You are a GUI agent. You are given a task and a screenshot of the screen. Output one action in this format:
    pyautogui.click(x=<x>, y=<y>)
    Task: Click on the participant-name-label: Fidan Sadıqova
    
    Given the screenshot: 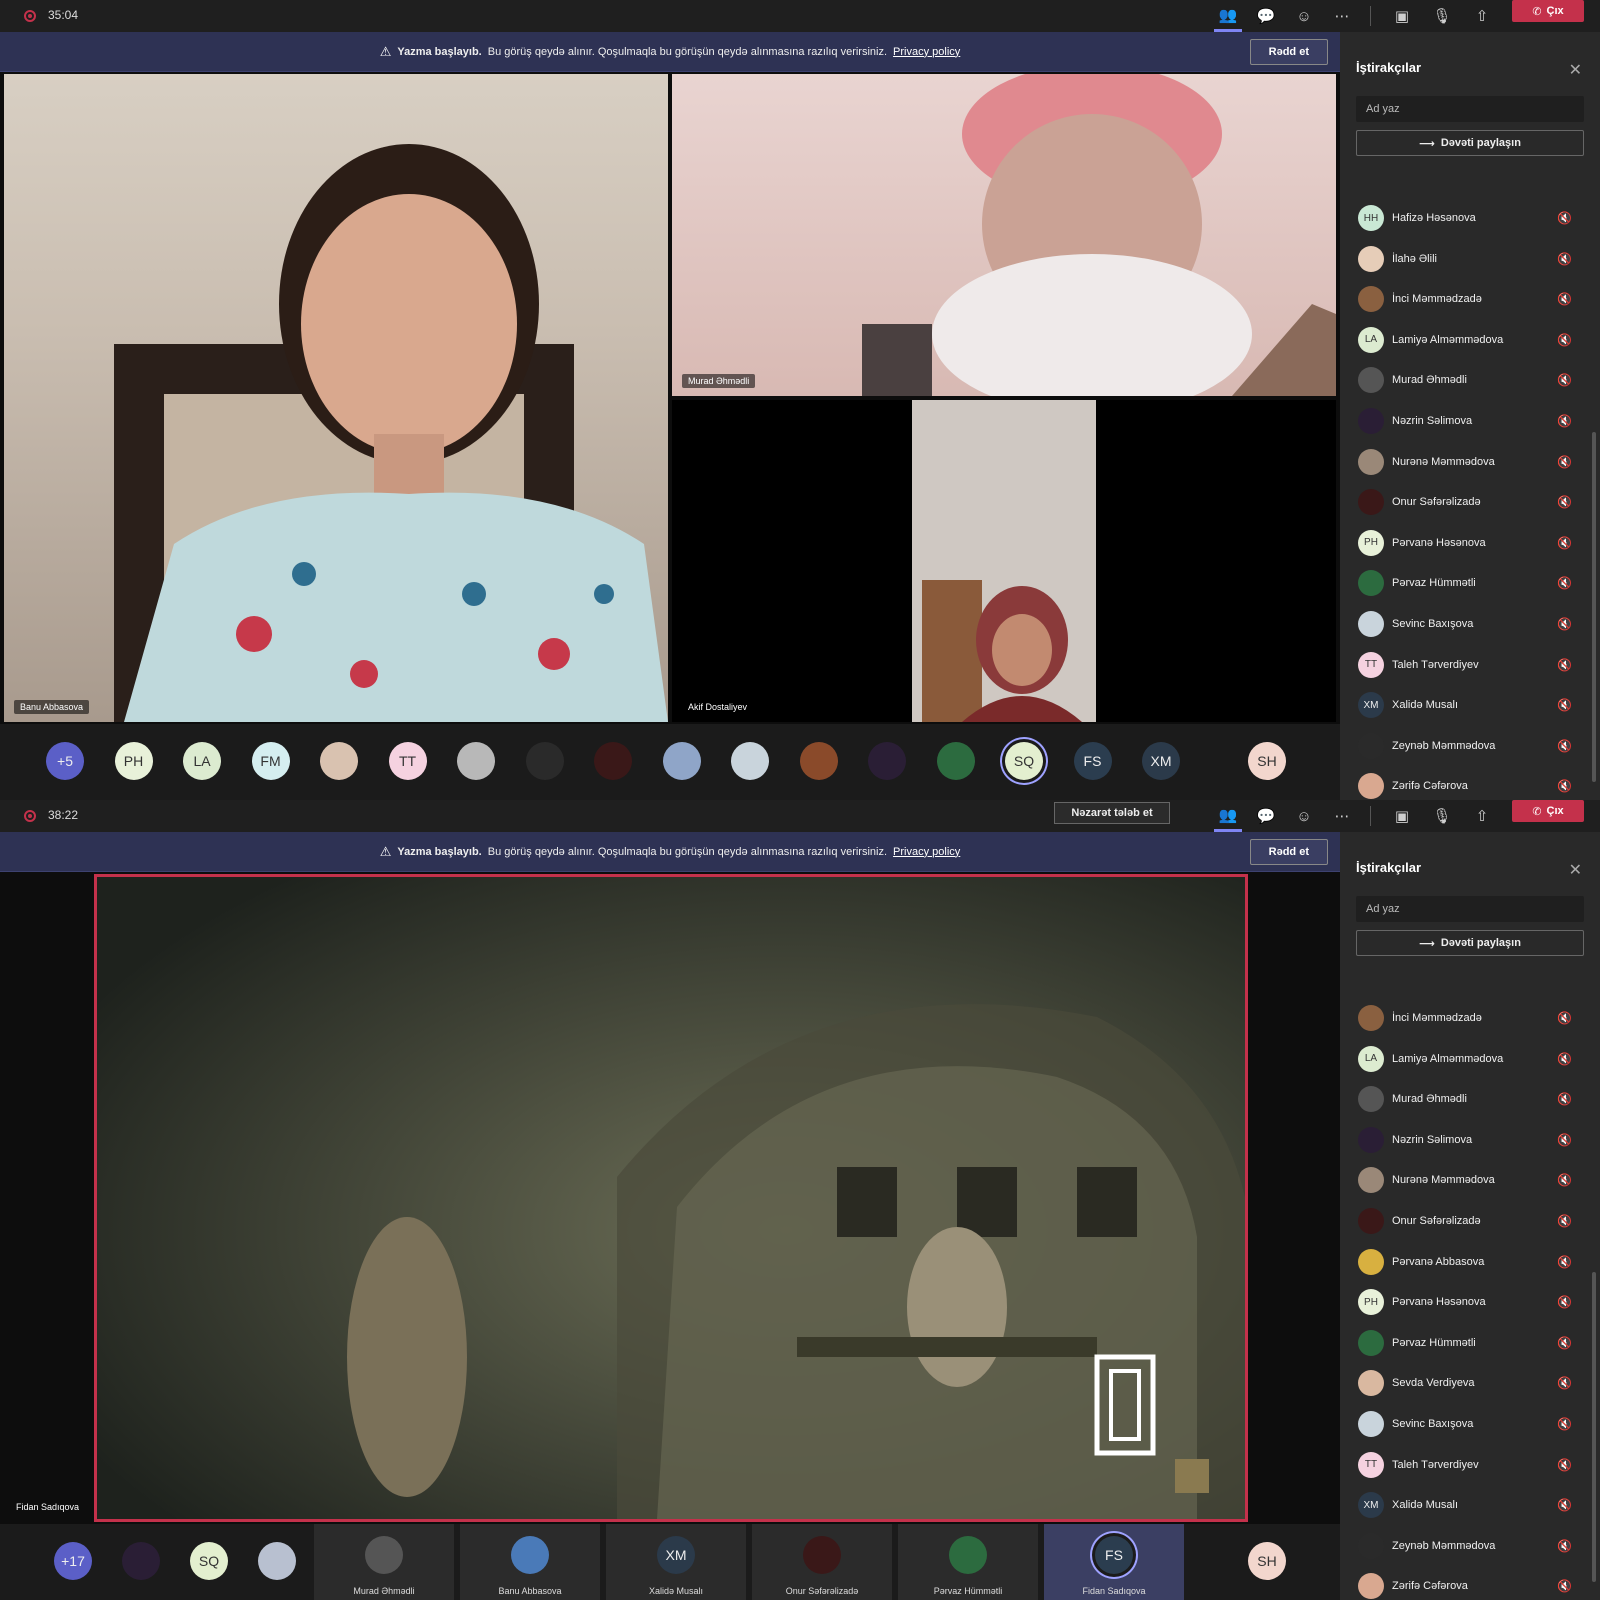 What is the action you would take?
    pyautogui.click(x=1114, y=1591)
    